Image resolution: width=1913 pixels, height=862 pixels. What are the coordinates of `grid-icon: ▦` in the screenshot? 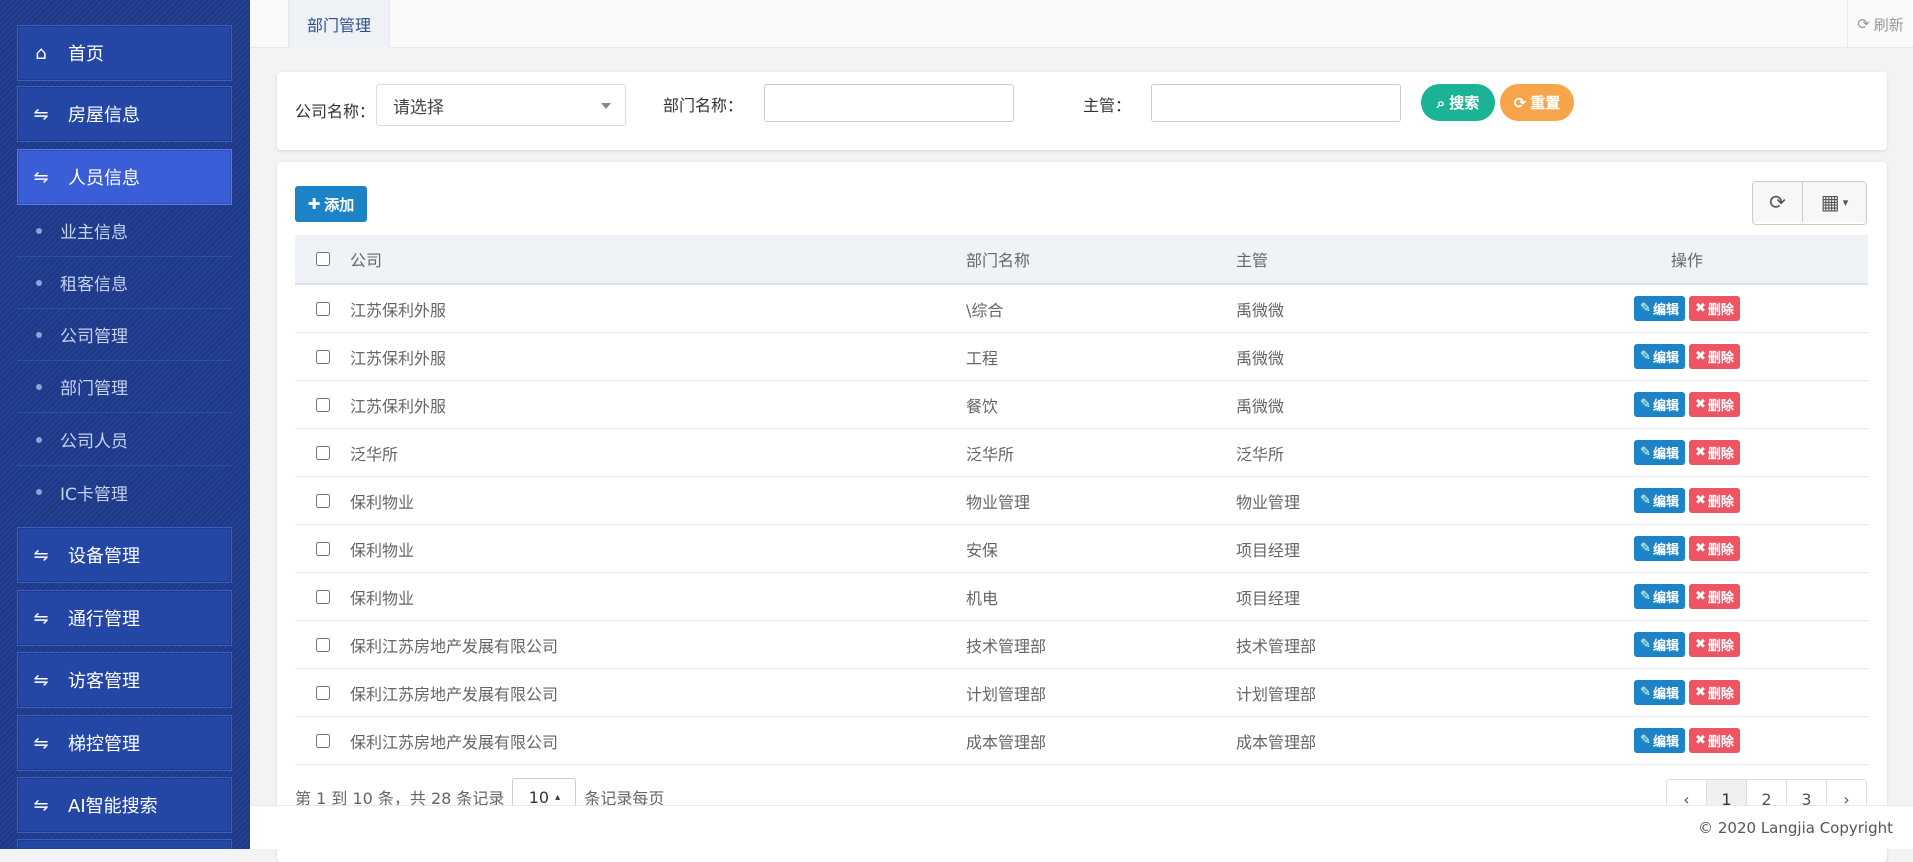 It's located at (1830, 202).